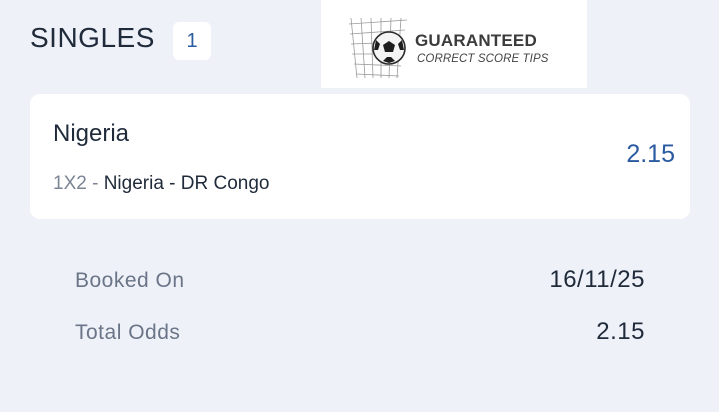  Describe the element at coordinates (360, 280) in the screenshot. I see `booked-on-row: Booked On 16/11/25` at that location.